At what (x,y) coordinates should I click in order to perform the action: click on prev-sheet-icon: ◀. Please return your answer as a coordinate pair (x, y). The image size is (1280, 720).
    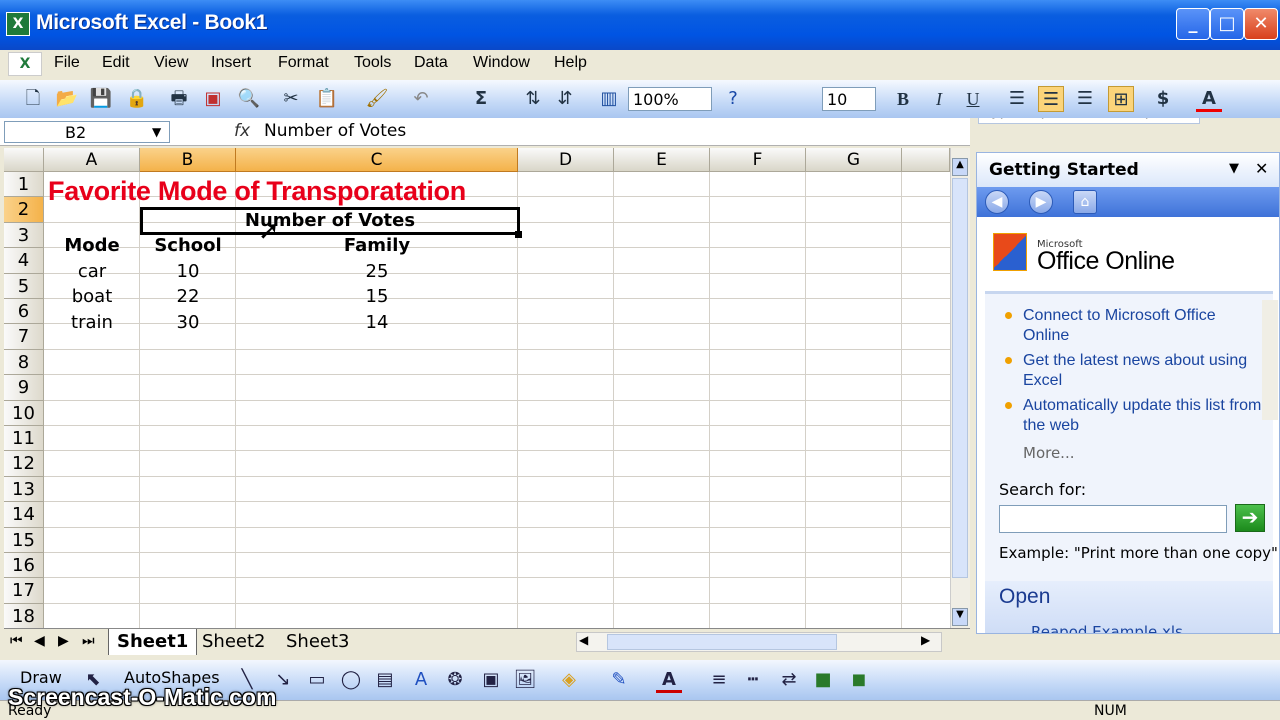
    Looking at the image, I should click on (39, 641).